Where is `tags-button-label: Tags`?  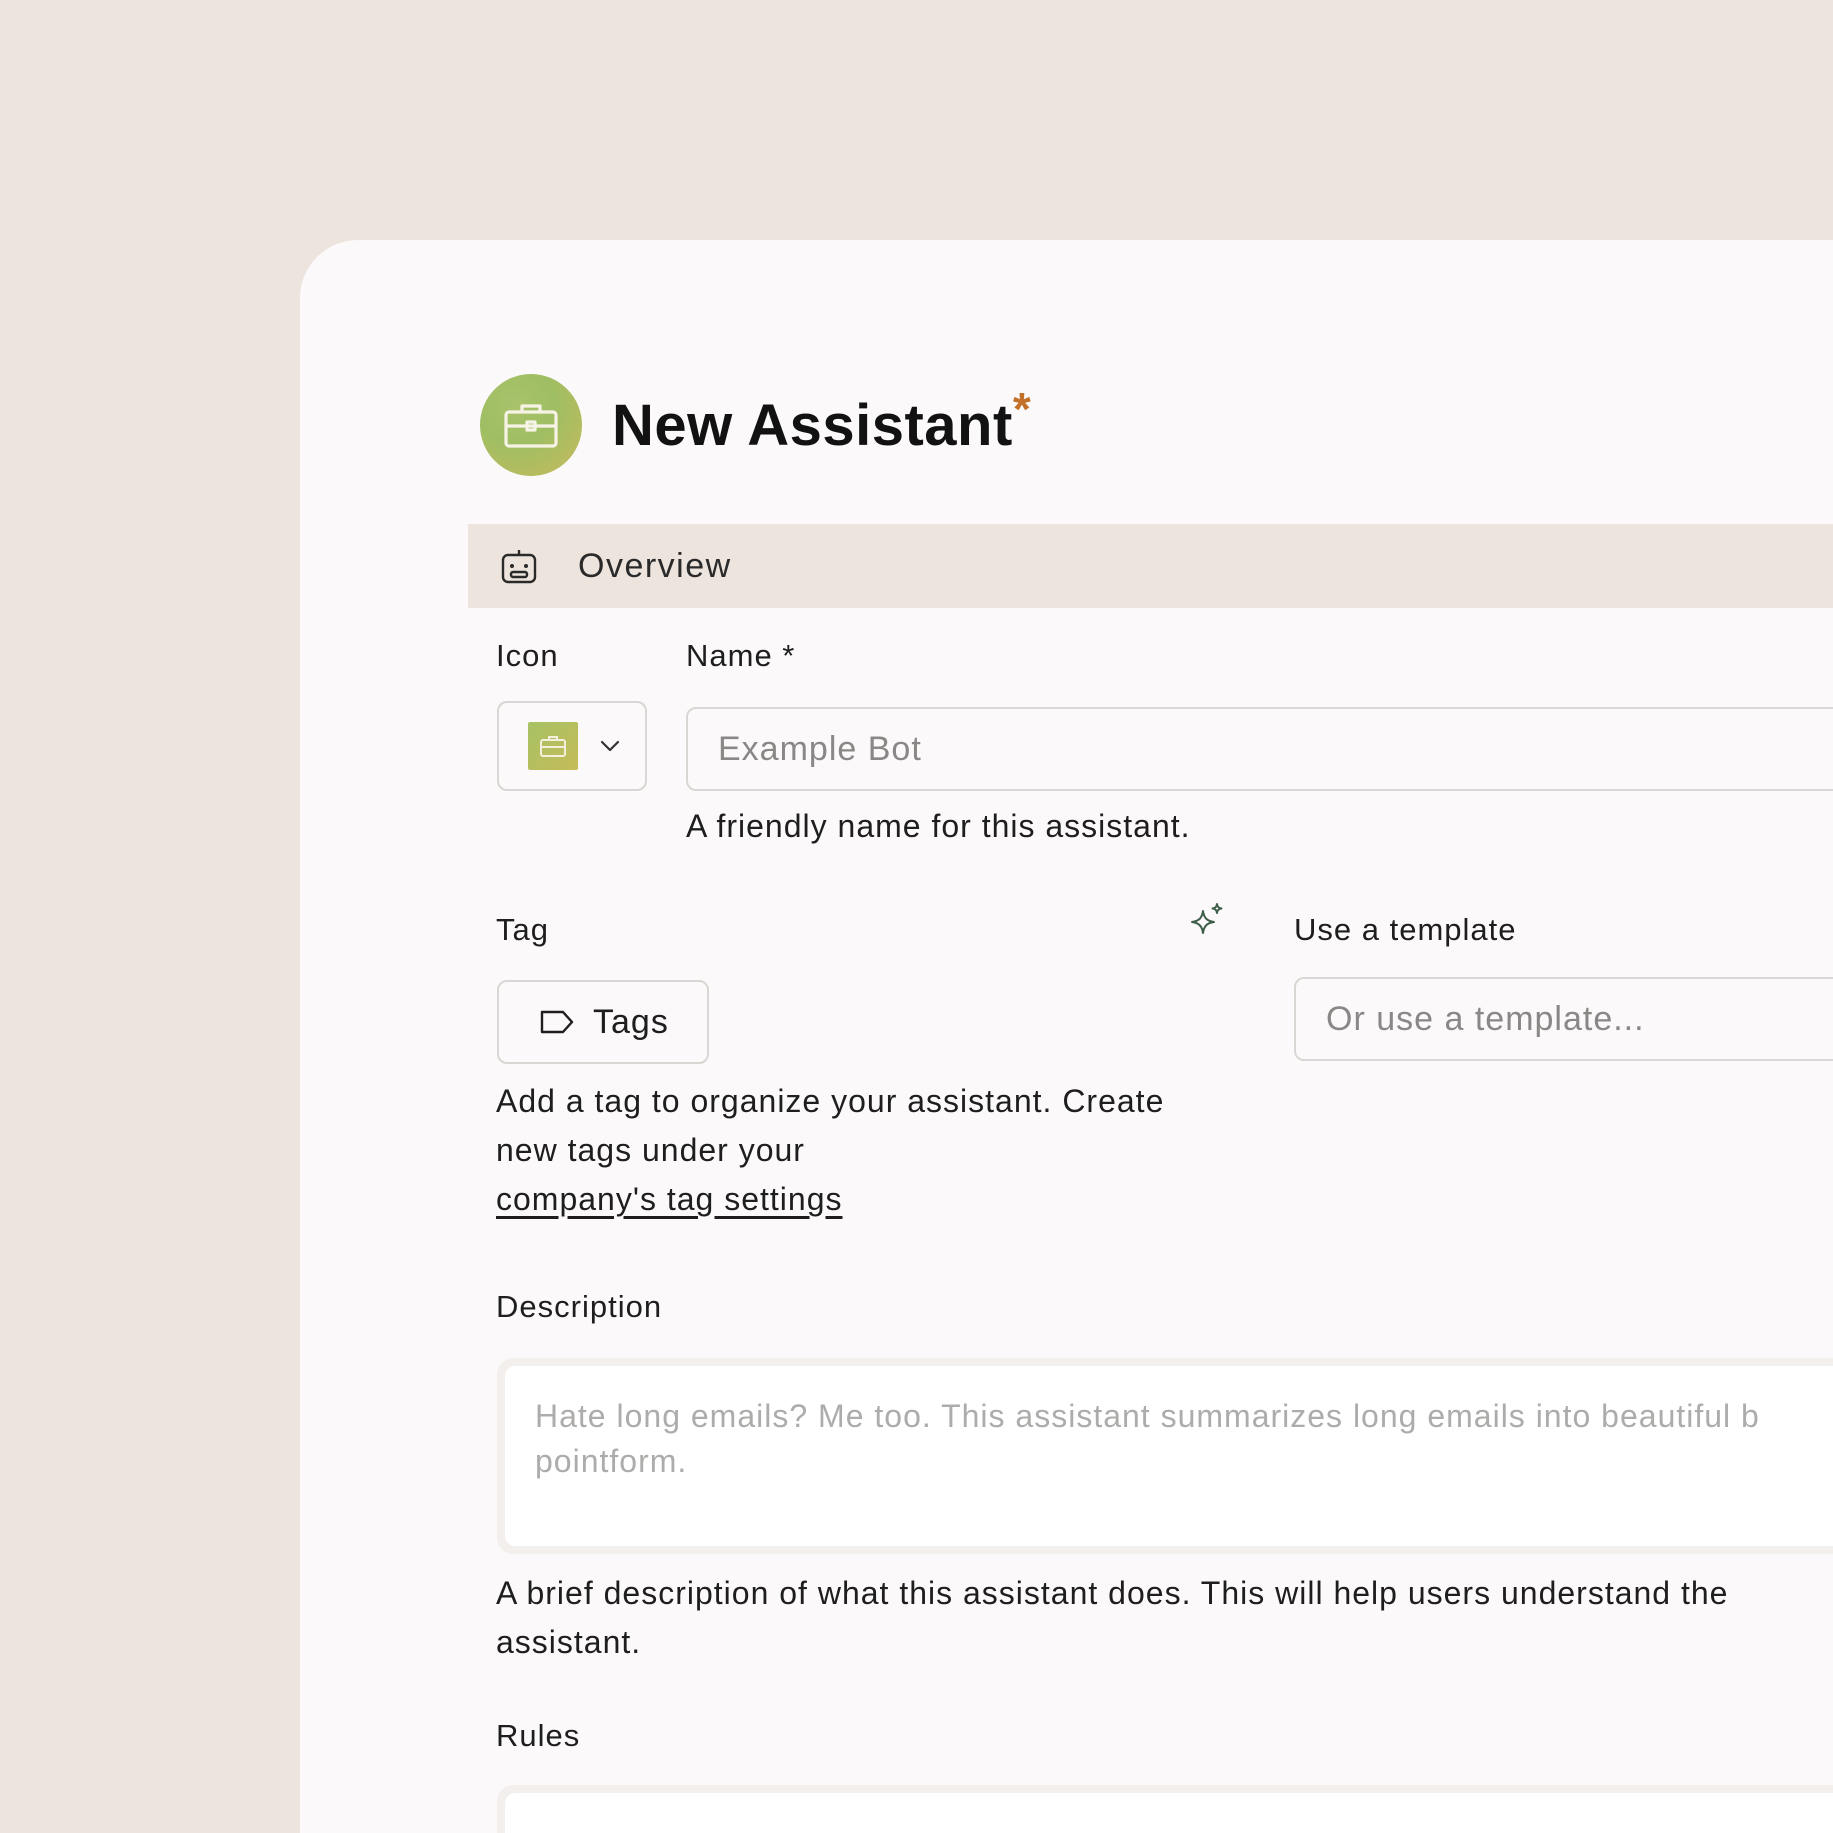 tags-button-label: Tags is located at coordinates (631, 1021).